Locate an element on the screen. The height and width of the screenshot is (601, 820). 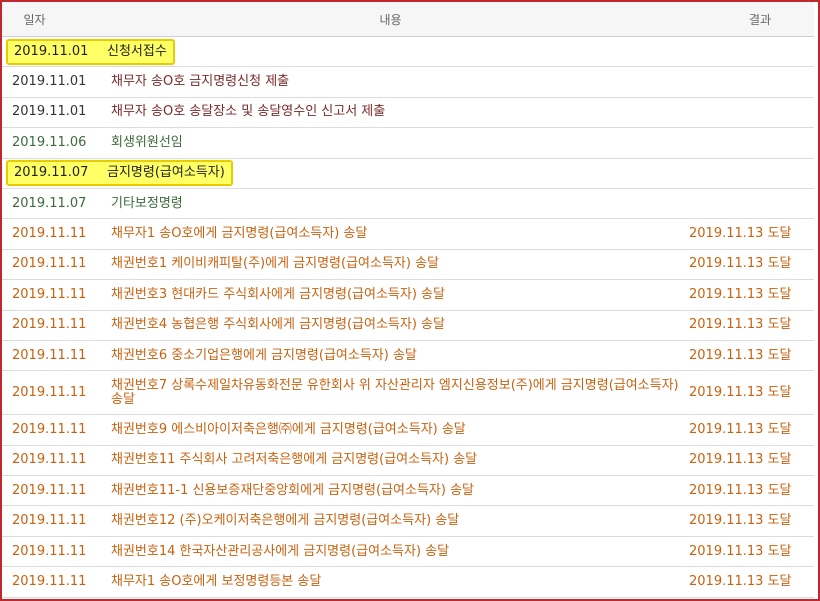
header-content: 내용 is located at coordinates (395, 19).